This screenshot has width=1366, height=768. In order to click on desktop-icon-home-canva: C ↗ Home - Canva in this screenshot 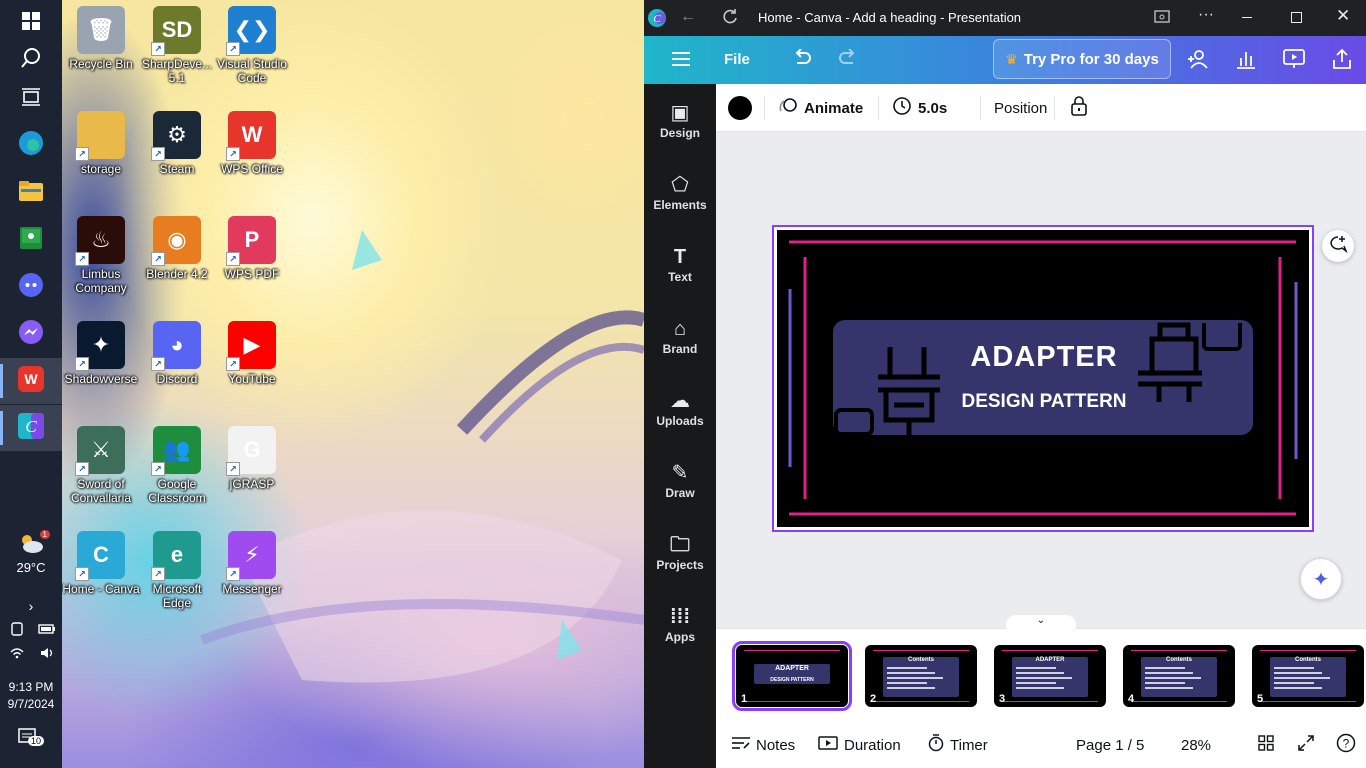, I will do `click(101, 563)`.